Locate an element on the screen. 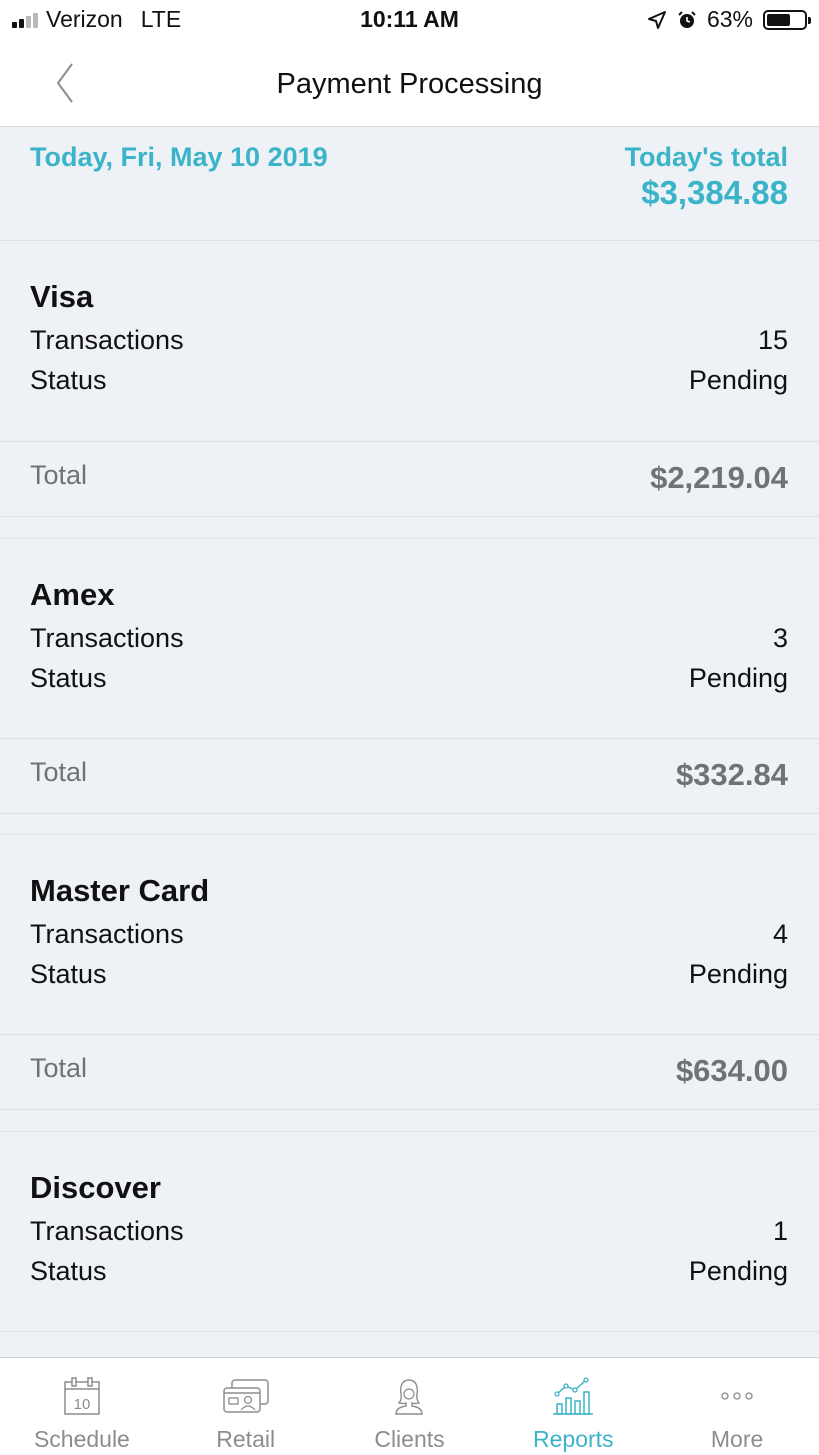  transactions-count: 3 is located at coordinates (780, 638).